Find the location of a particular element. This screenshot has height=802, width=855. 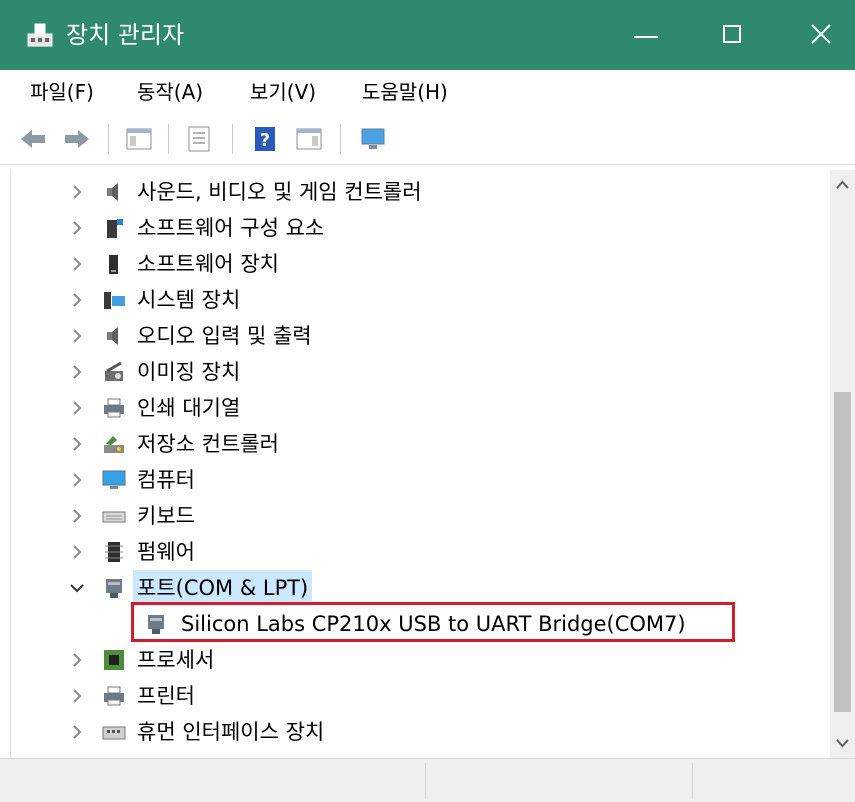

system-device-icon is located at coordinates (114, 300).